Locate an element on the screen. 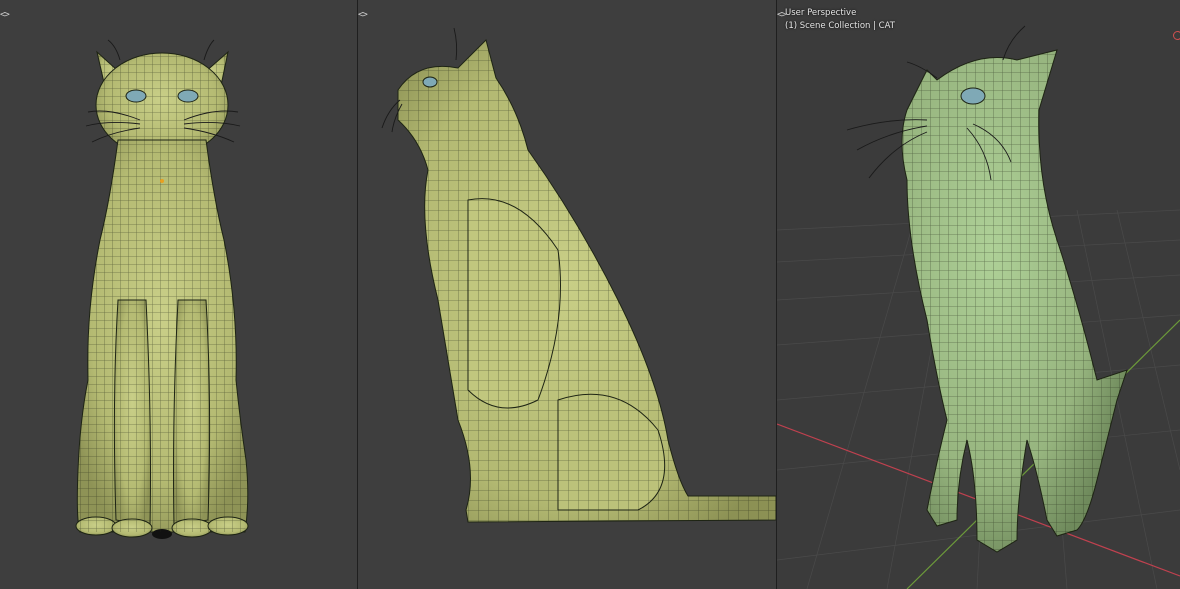 This screenshot has height=589, width=1180. view-label: User Perspective is located at coordinates (821, 13).